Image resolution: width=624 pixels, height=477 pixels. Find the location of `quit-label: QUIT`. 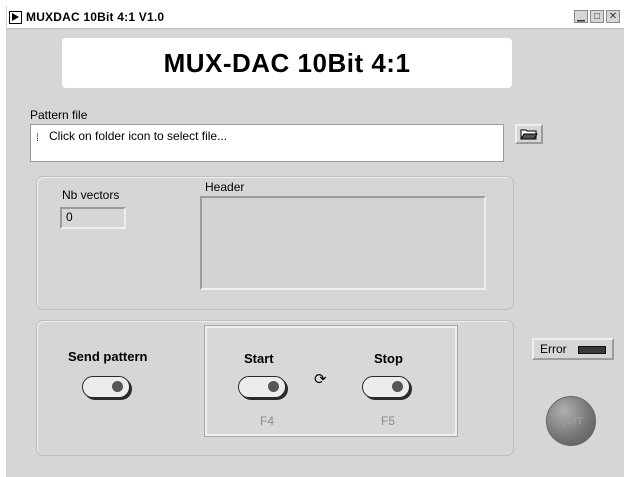

quit-label: QUIT is located at coordinates (571, 421).